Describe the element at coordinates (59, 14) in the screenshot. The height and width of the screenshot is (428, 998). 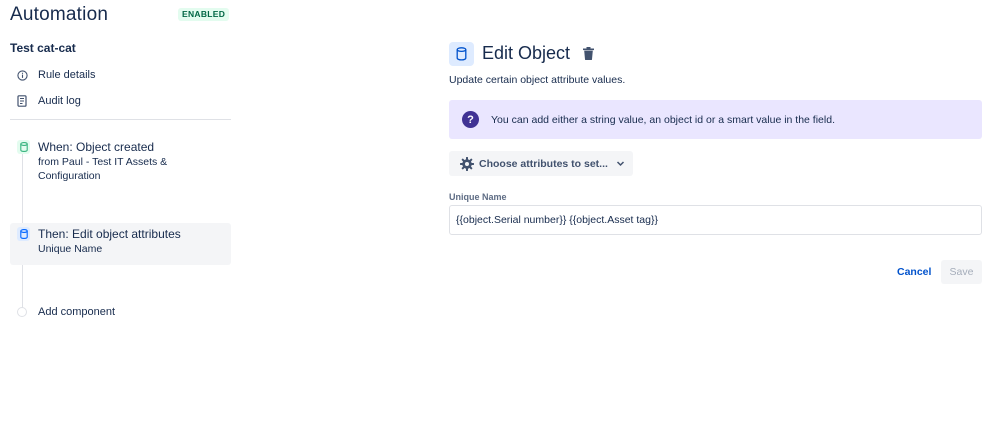
I see `page-title: Automation` at that location.